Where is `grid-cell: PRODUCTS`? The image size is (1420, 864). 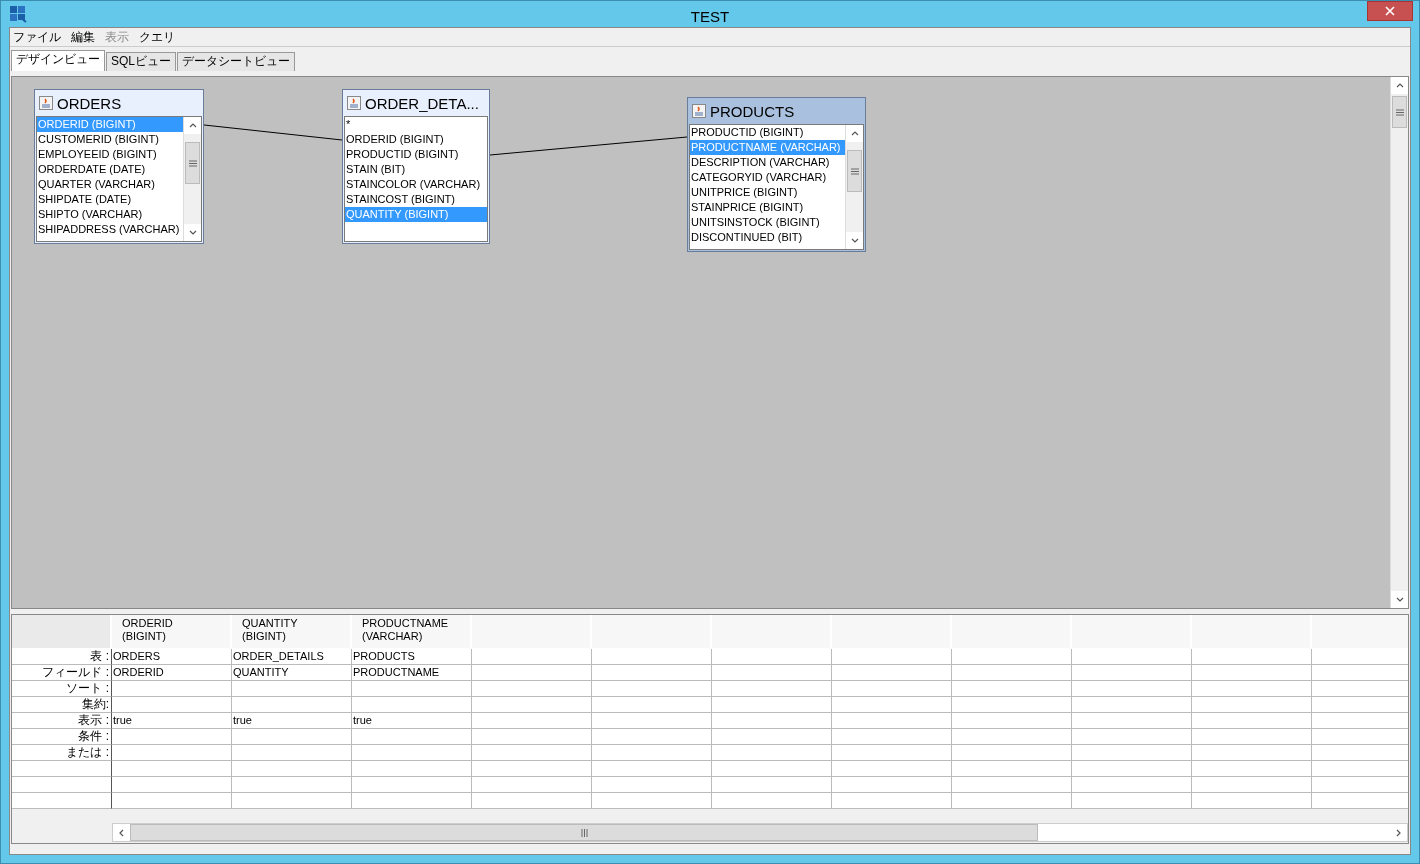 grid-cell: PRODUCTS is located at coordinates (412, 657).